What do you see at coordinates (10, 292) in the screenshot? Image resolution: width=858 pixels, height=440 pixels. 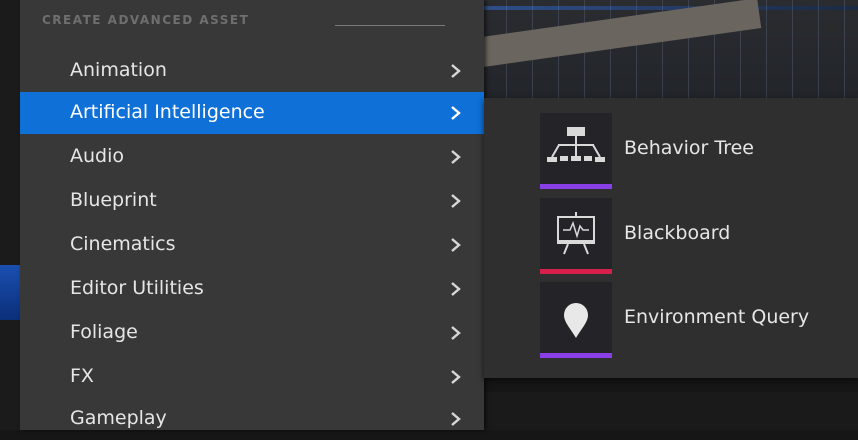 I see `background-viewport-fragment` at bounding box center [10, 292].